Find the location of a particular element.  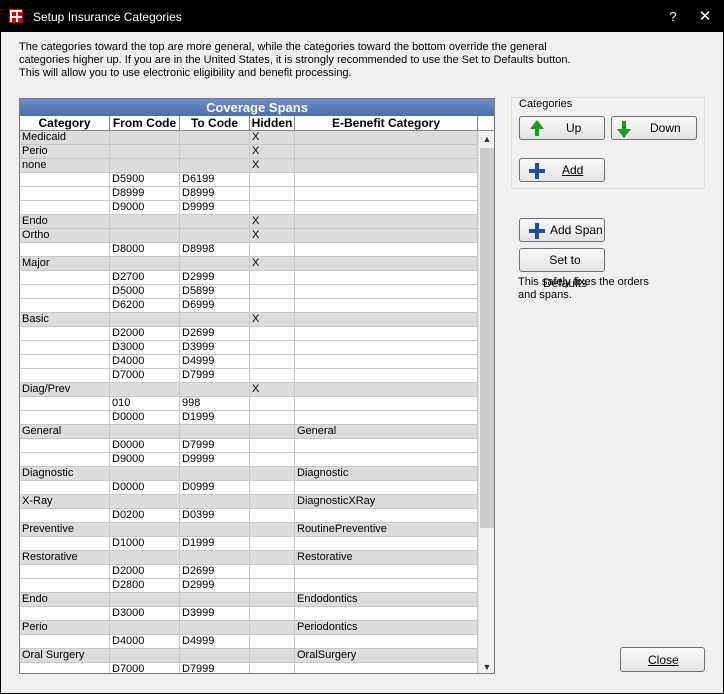

category-row: Perio X is located at coordinates (249, 152).